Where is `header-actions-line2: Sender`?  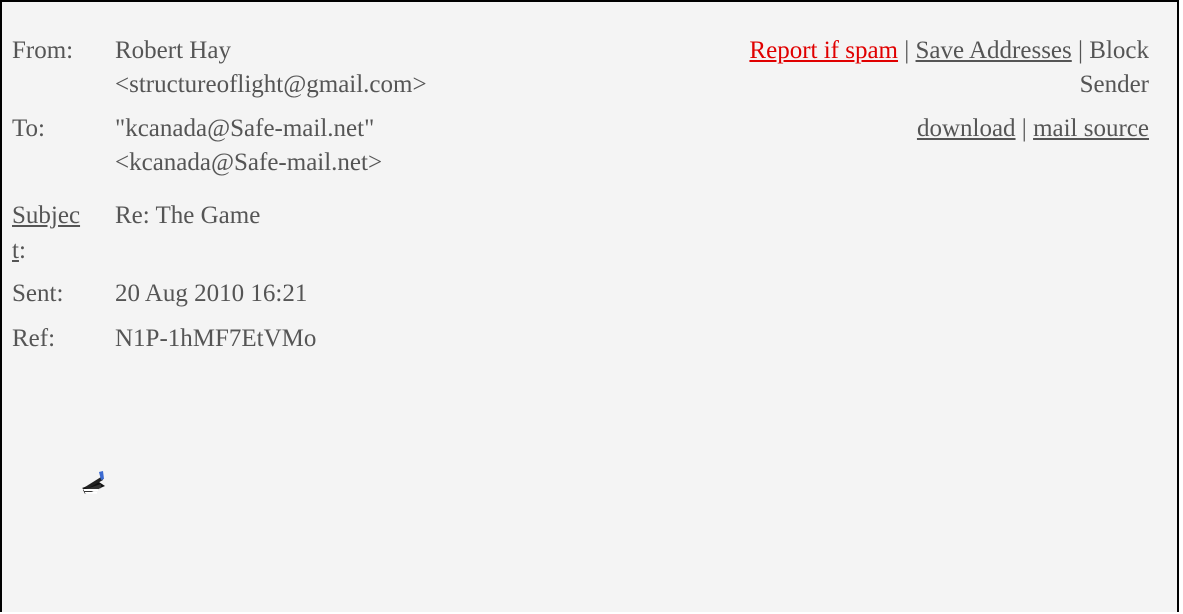 header-actions-line2: Sender is located at coordinates (1114, 85).